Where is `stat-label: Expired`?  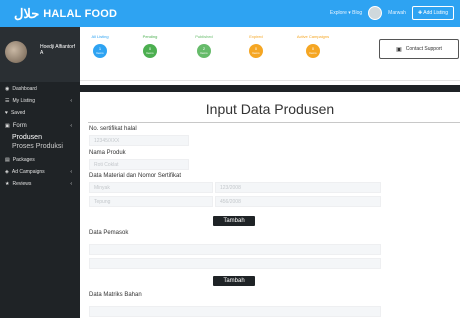 stat-label: Expired is located at coordinates (256, 36).